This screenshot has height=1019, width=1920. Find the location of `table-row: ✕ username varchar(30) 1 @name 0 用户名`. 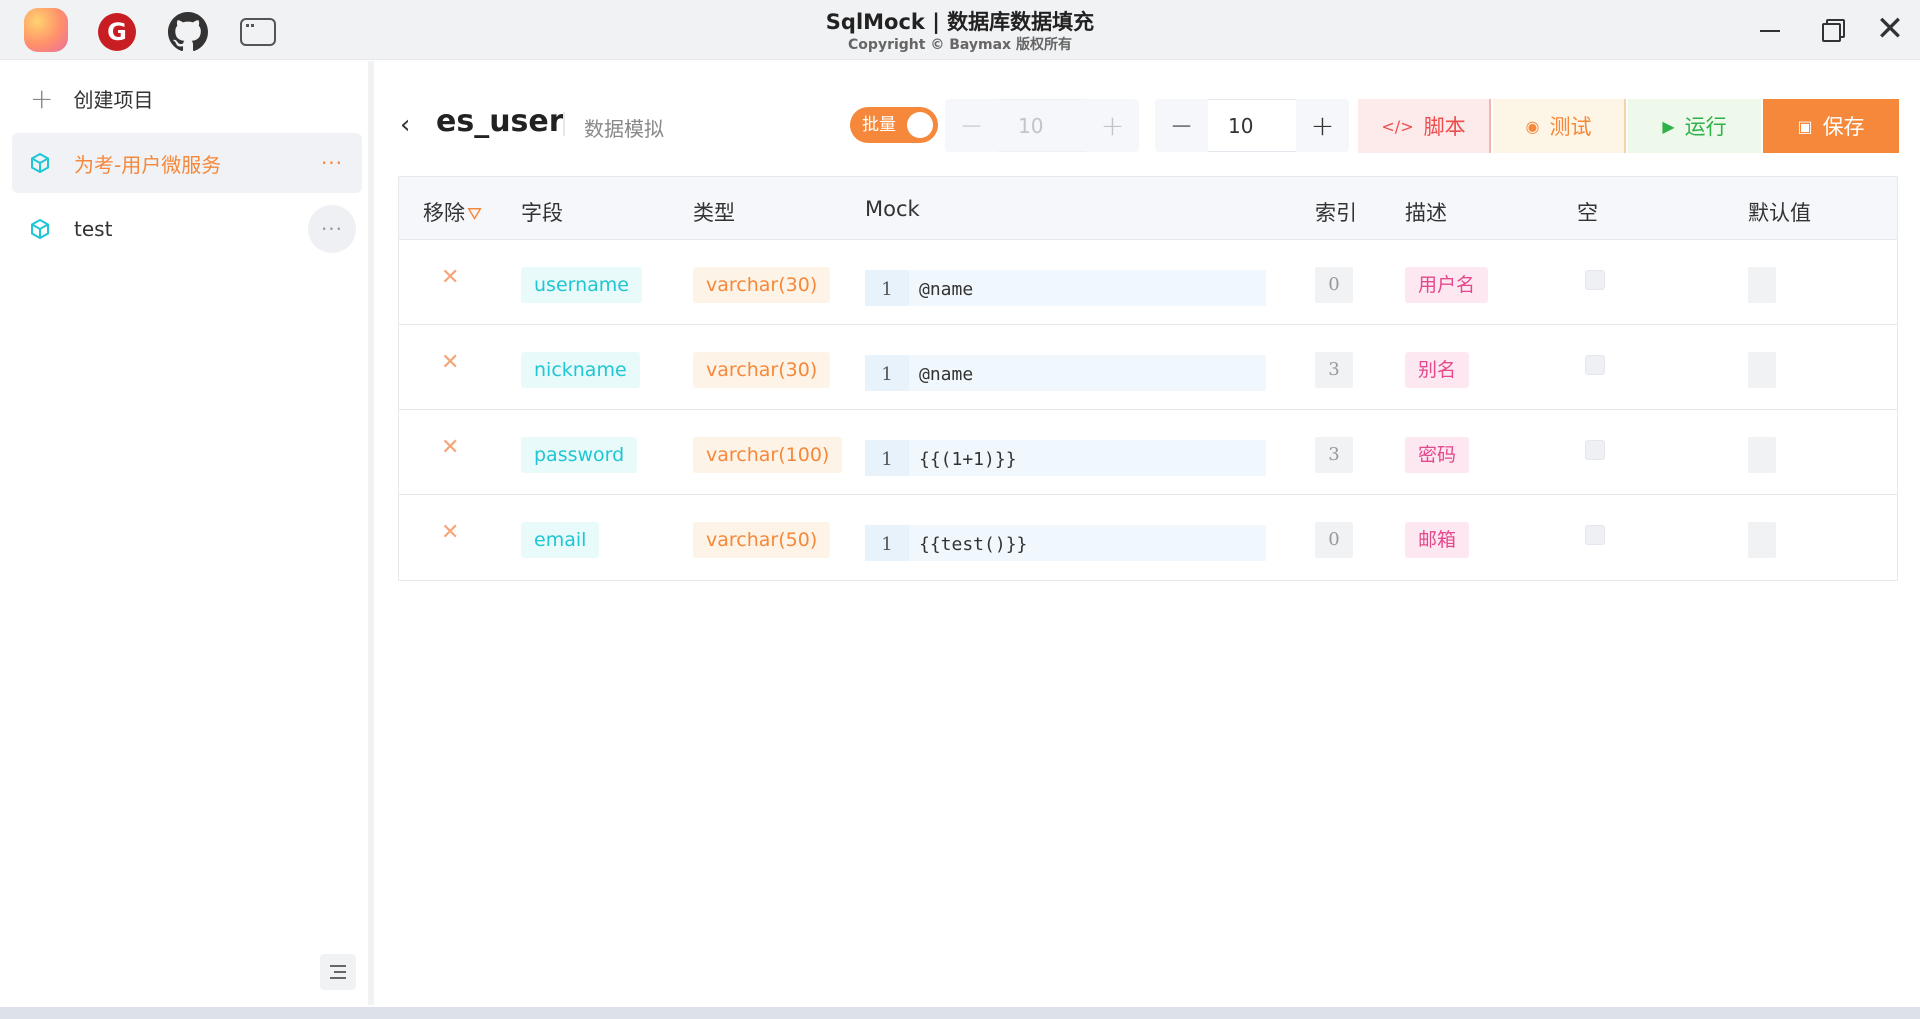

table-row: ✕ username varchar(30) 1 @name 0 用户名 is located at coordinates (1148, 282).